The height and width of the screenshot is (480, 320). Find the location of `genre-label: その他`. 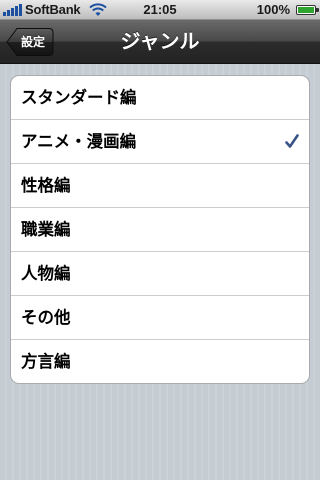

genre-label: その他 is located at coordinates (46, 317).